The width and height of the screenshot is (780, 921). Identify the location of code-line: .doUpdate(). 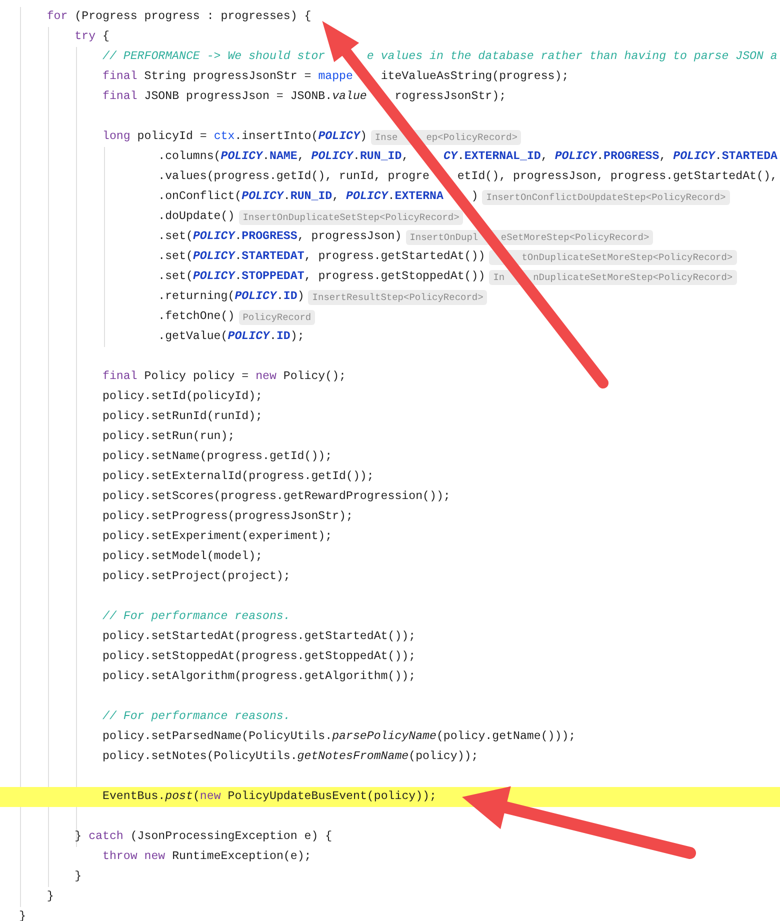
(196, 217).